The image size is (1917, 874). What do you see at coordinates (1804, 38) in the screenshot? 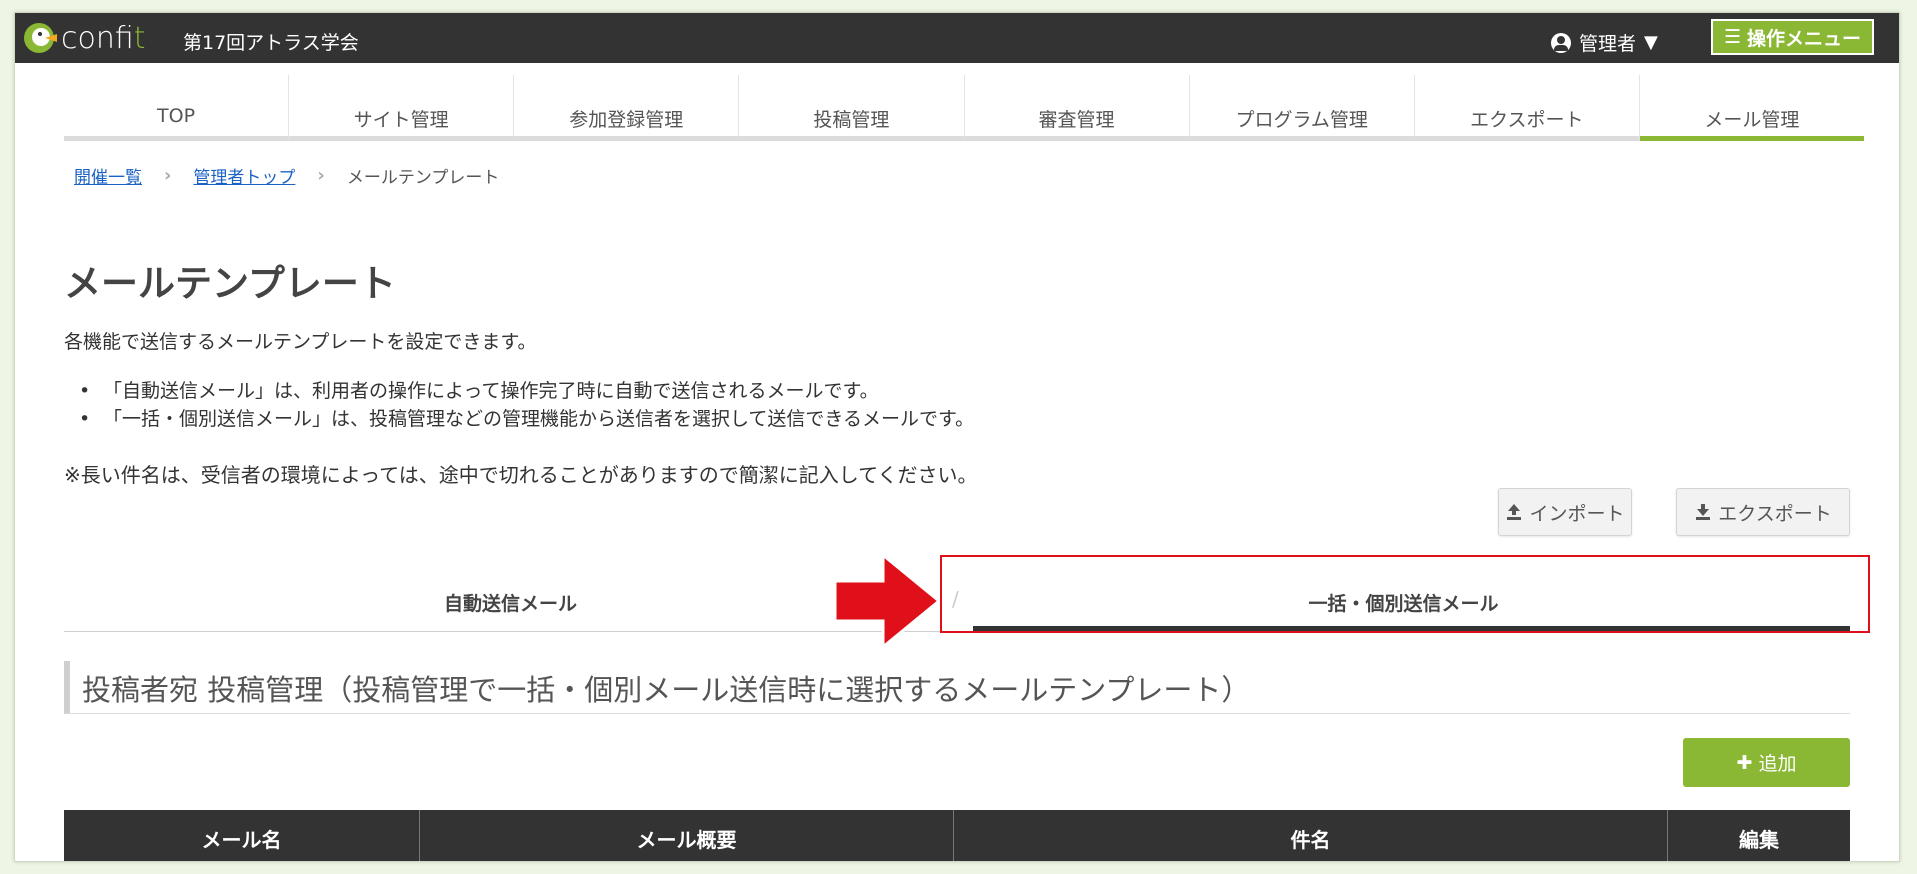
I see `operation-menu-label: 操作メニュー` at bounding box center [1804, 38].